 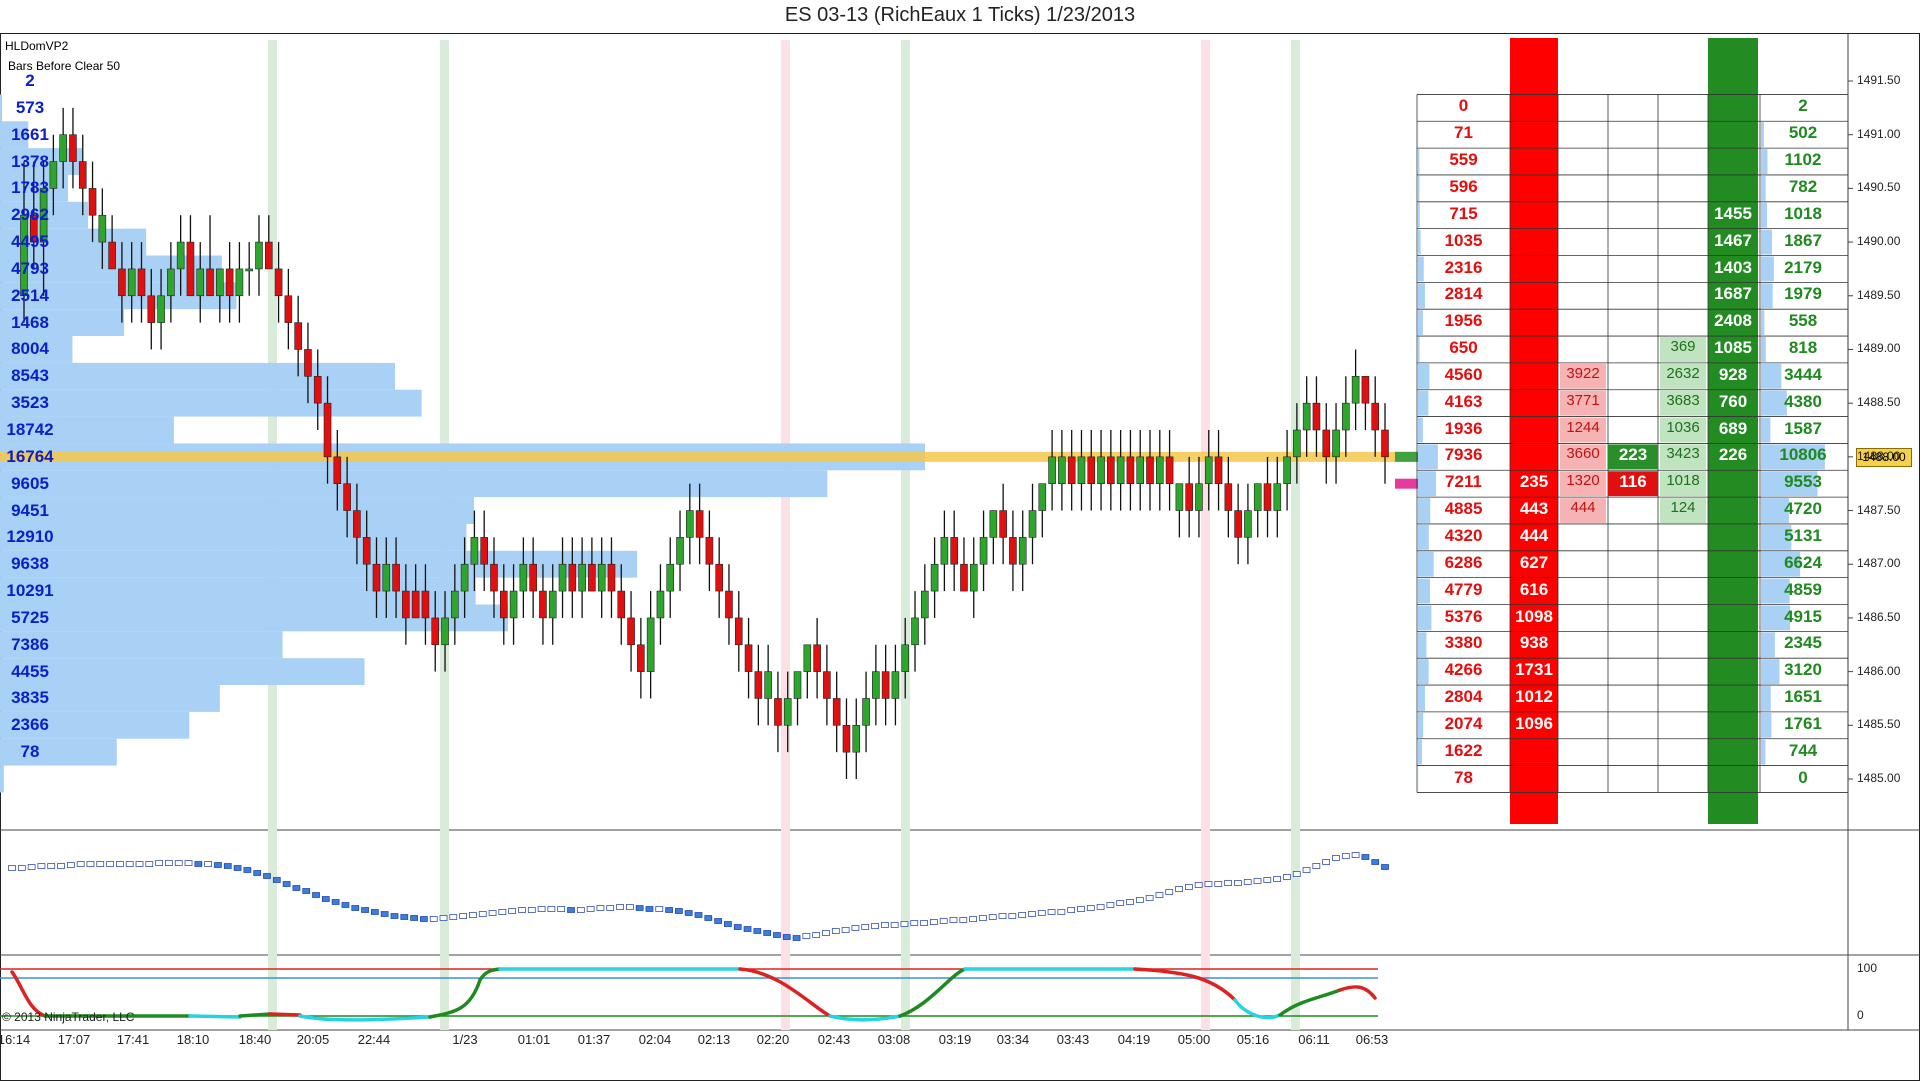 I want to click on dom-cell: 1244, so click(x=1583, y=427).